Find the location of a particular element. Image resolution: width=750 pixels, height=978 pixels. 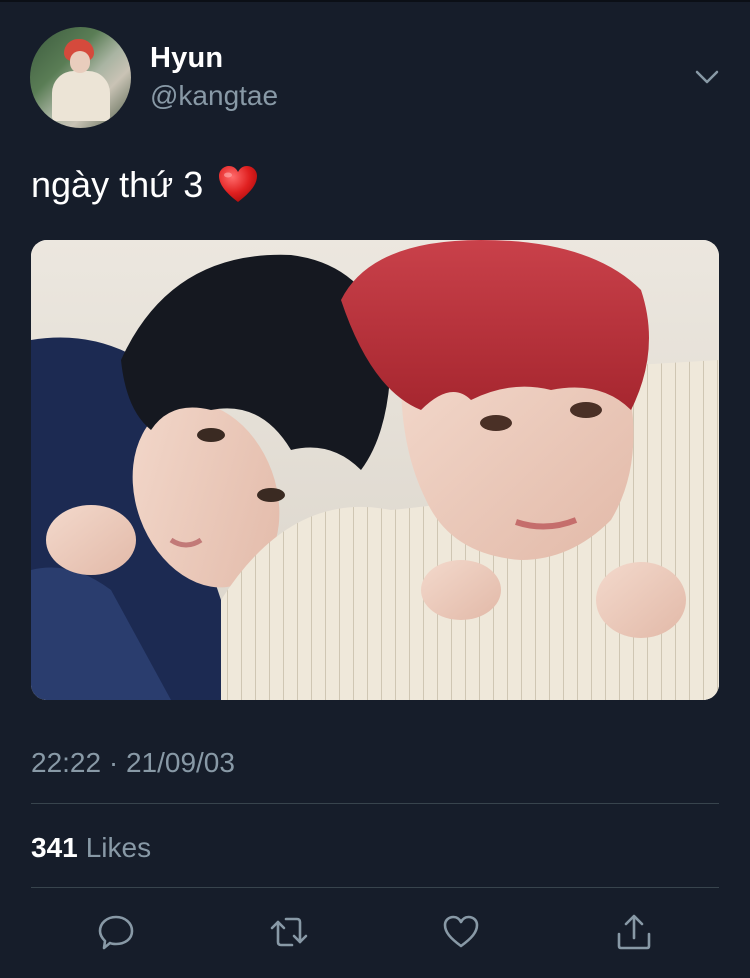

share-button is located at coordinates (634, 932).